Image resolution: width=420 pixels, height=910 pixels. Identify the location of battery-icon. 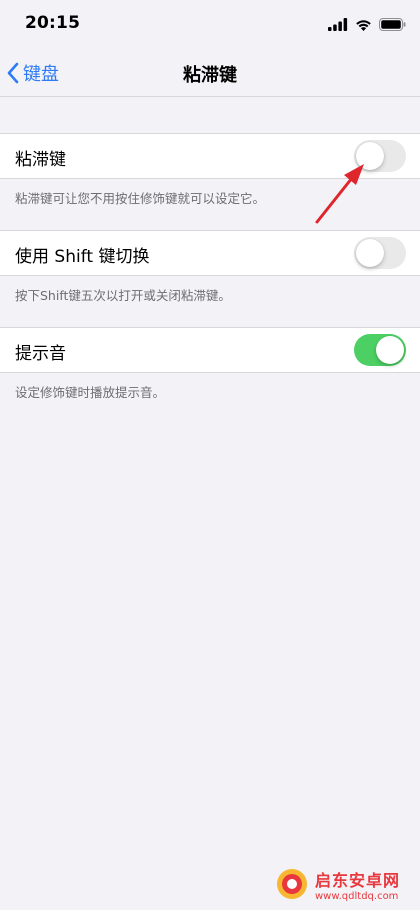
(392, 24).